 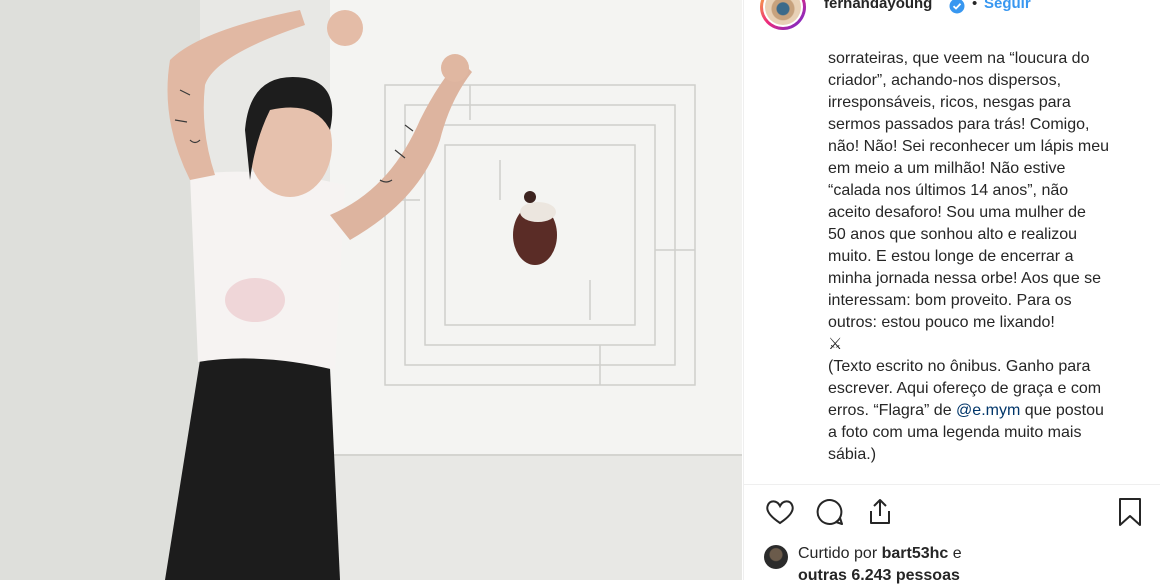 What do you see at coordinates (950, 300) in the screenshot?
I see `caption-line: interessam: bom proveito. Para os` at bounding box center [950, 300].